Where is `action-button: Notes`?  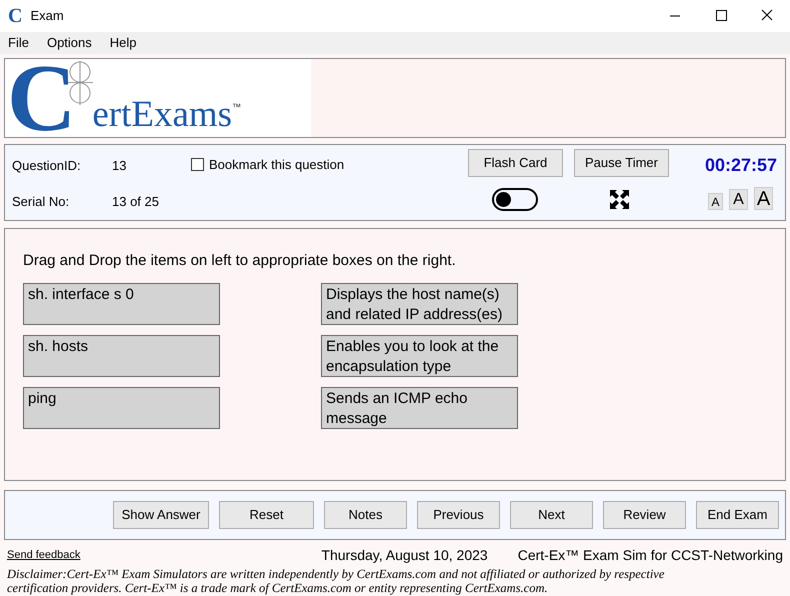
action-button: Notes is located at coordinates (365, 515).